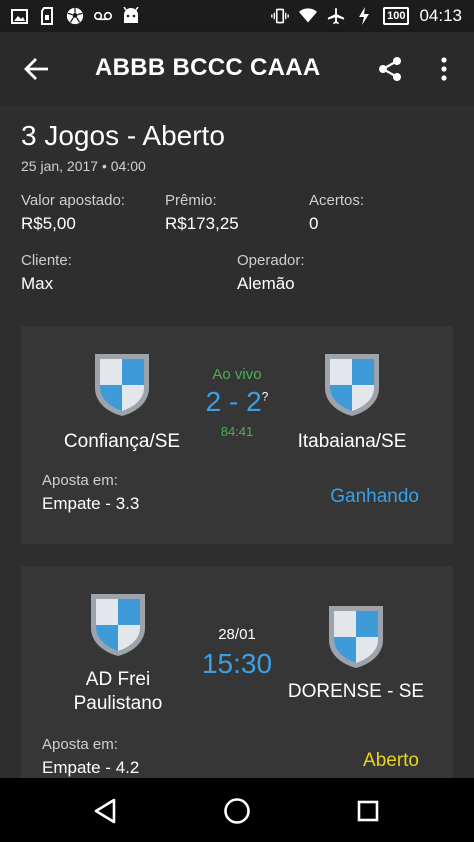 This screenshot has height=842, width=474. I want to click on arrow-back-icon, so click(37, 69).